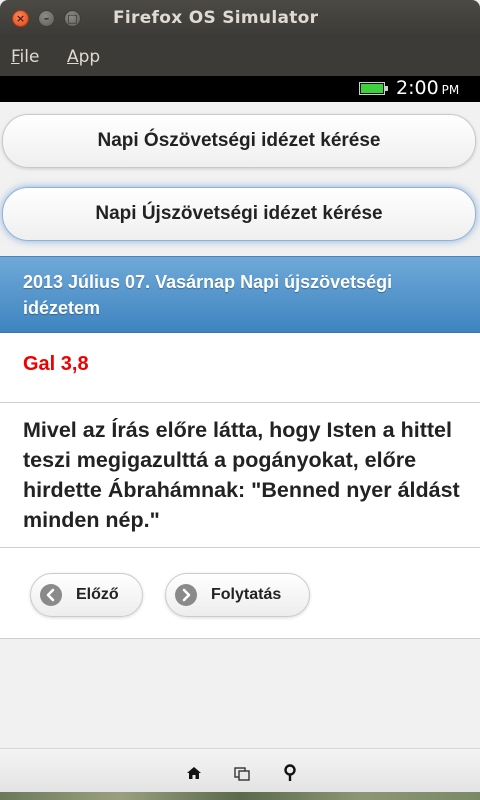 This screenshot has height=800, width=480. I want to click on menubar: File App, so click(240, 57).